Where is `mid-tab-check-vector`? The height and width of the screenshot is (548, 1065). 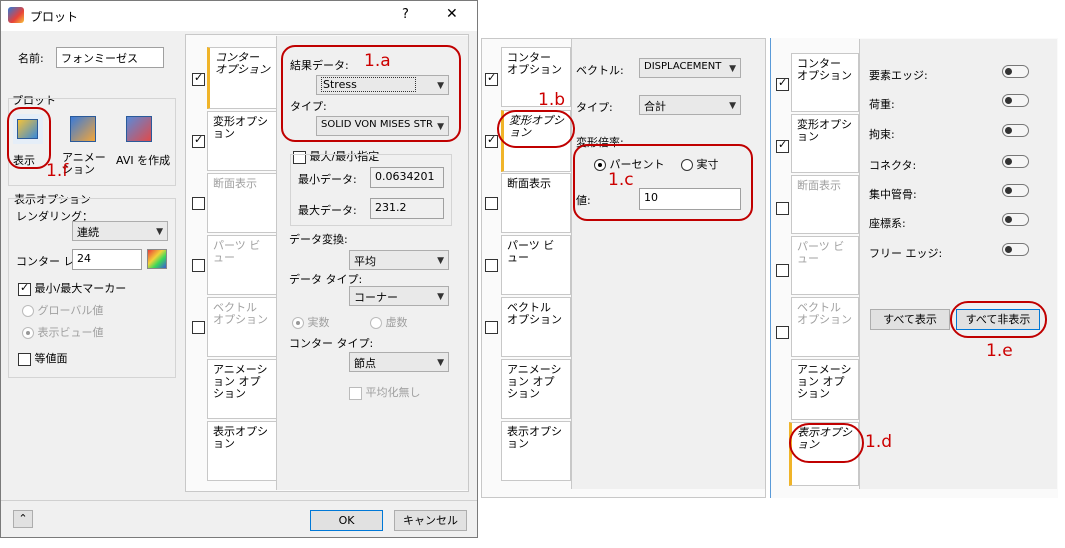
mid-tab-check-vector is located at coordinates (491, 327).